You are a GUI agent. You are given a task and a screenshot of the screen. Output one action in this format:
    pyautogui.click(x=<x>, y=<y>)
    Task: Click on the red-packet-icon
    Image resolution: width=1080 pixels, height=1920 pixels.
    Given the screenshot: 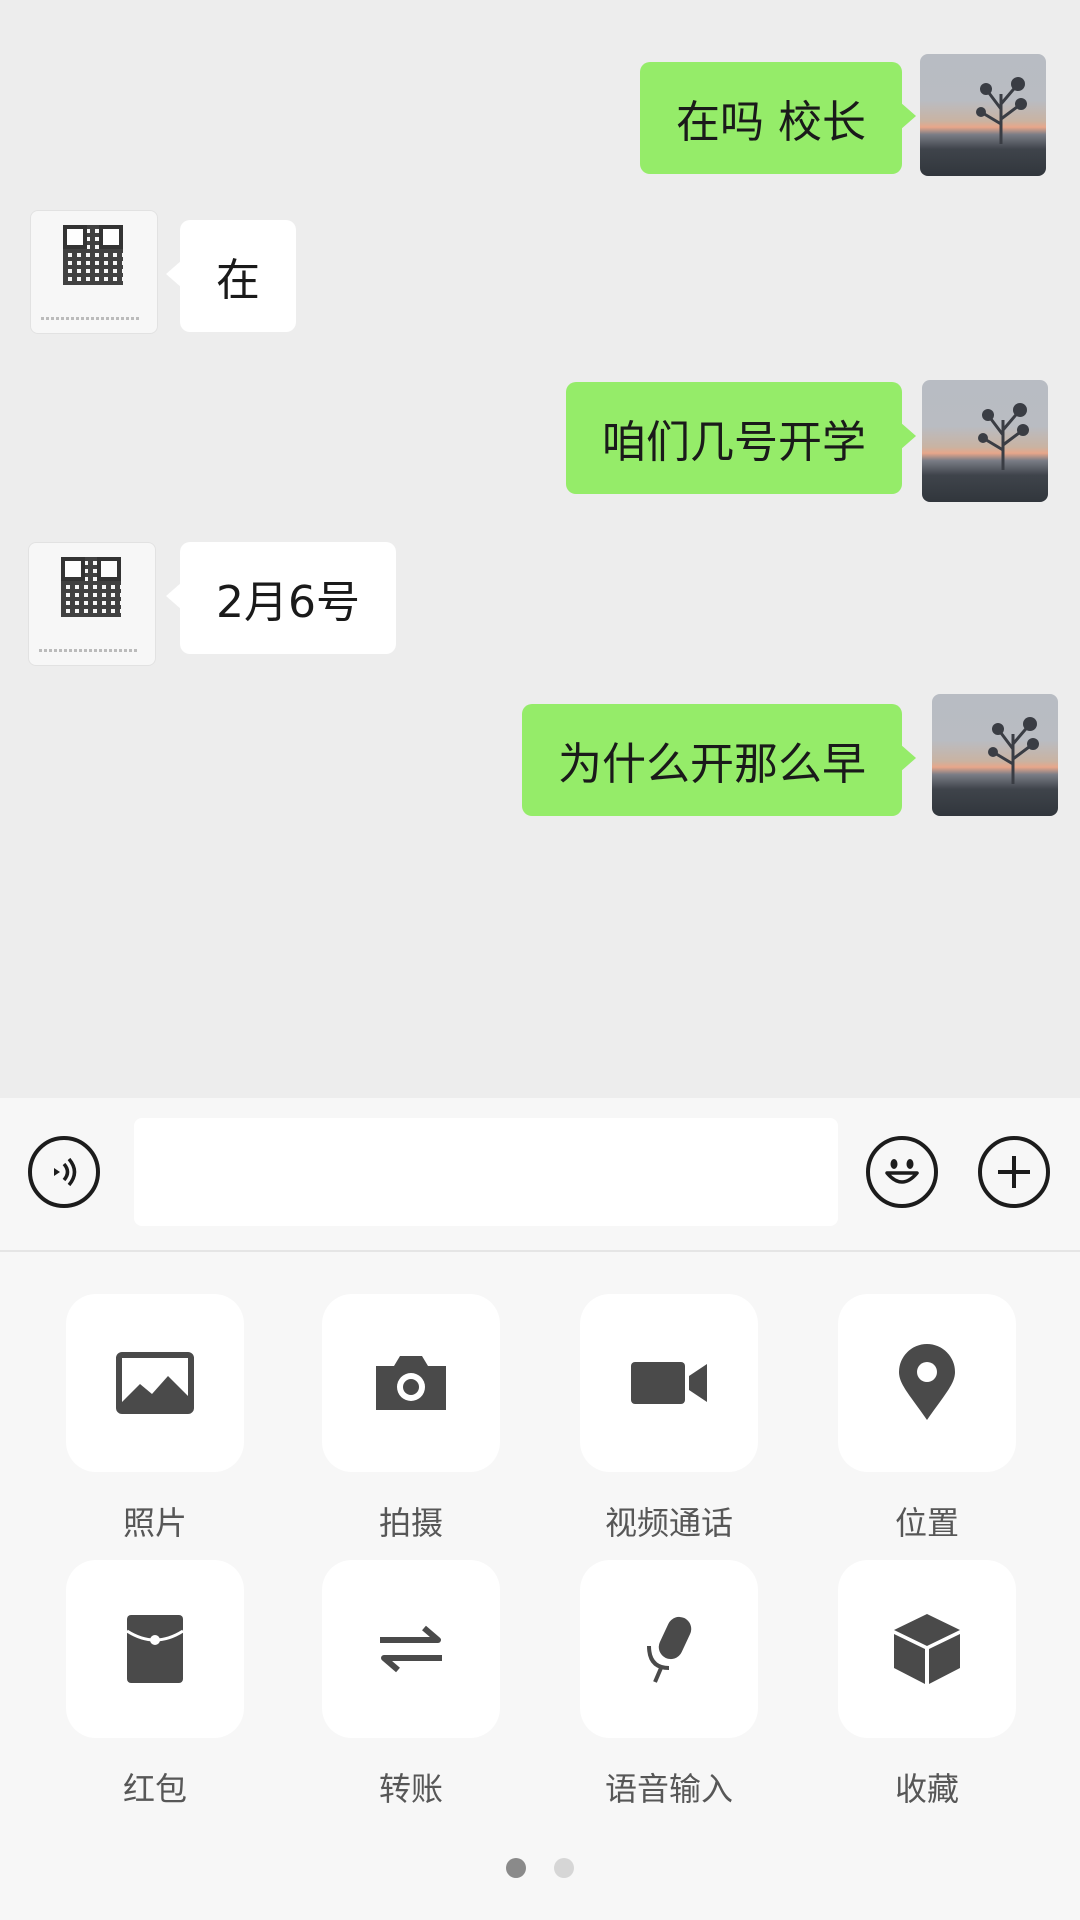 What is the action you would take?
    pyautogui.click(x=155, y=1649)
    